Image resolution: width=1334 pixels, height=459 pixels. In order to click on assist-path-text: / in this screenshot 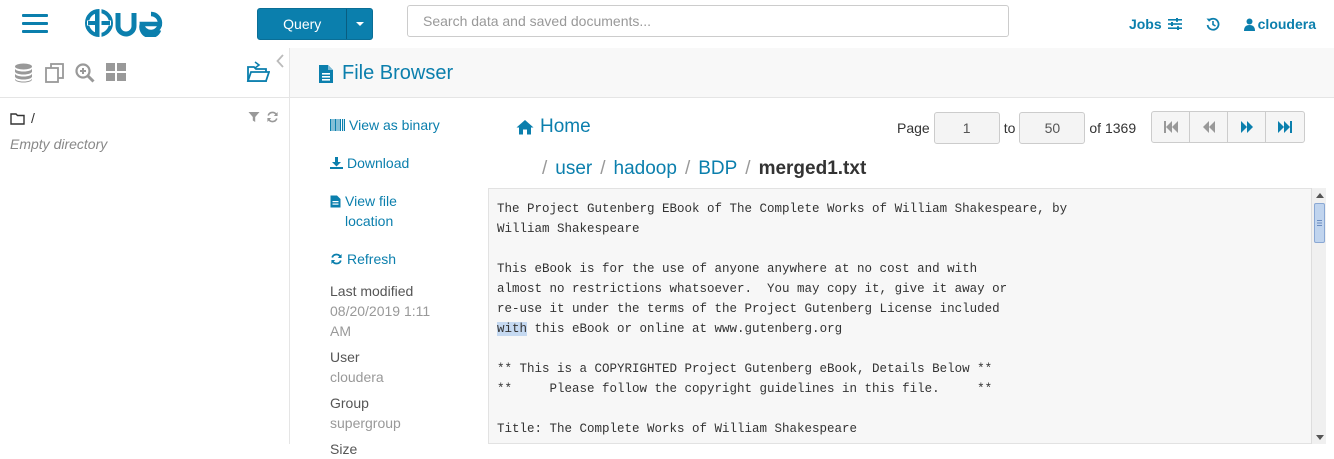, I will do `click(33, 118)`.